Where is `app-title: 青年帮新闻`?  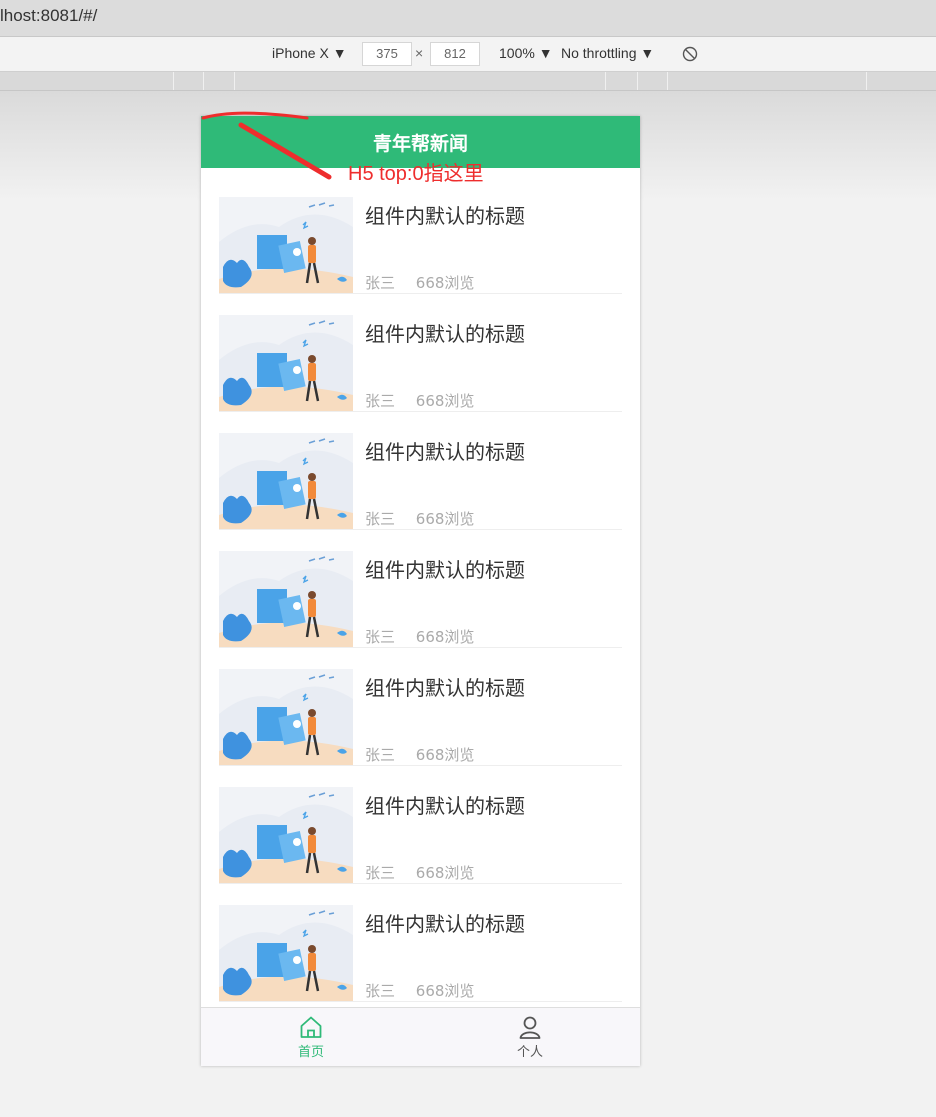 app-title: 青年帮新闻 is located at coordinates (420, 144).